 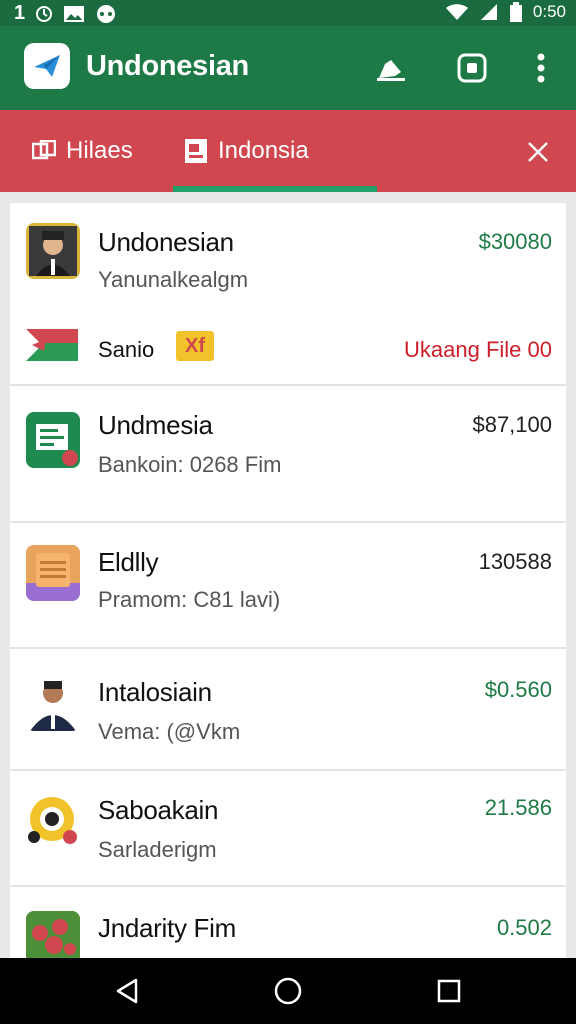 I want to click on list-item: Undmesia Bankoin: 0268 Fim $87,100, so click(x=288, y=454).